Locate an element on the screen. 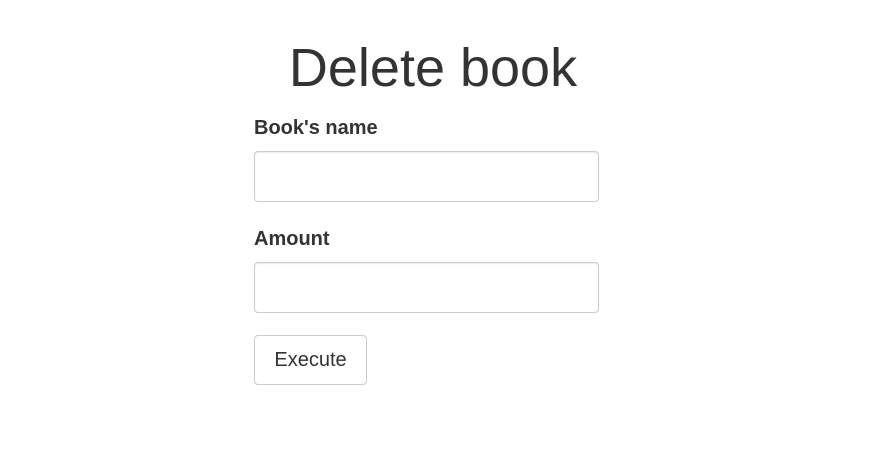  book-name-input is located at coordinates (426, 176).